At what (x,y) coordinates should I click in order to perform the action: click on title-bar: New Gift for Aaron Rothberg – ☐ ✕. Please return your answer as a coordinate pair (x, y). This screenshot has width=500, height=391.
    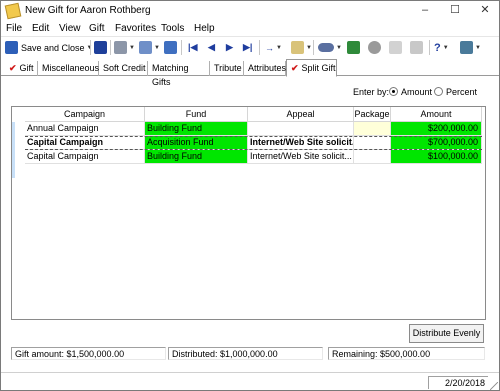
    Looking at the image, I should click on (250, 11).